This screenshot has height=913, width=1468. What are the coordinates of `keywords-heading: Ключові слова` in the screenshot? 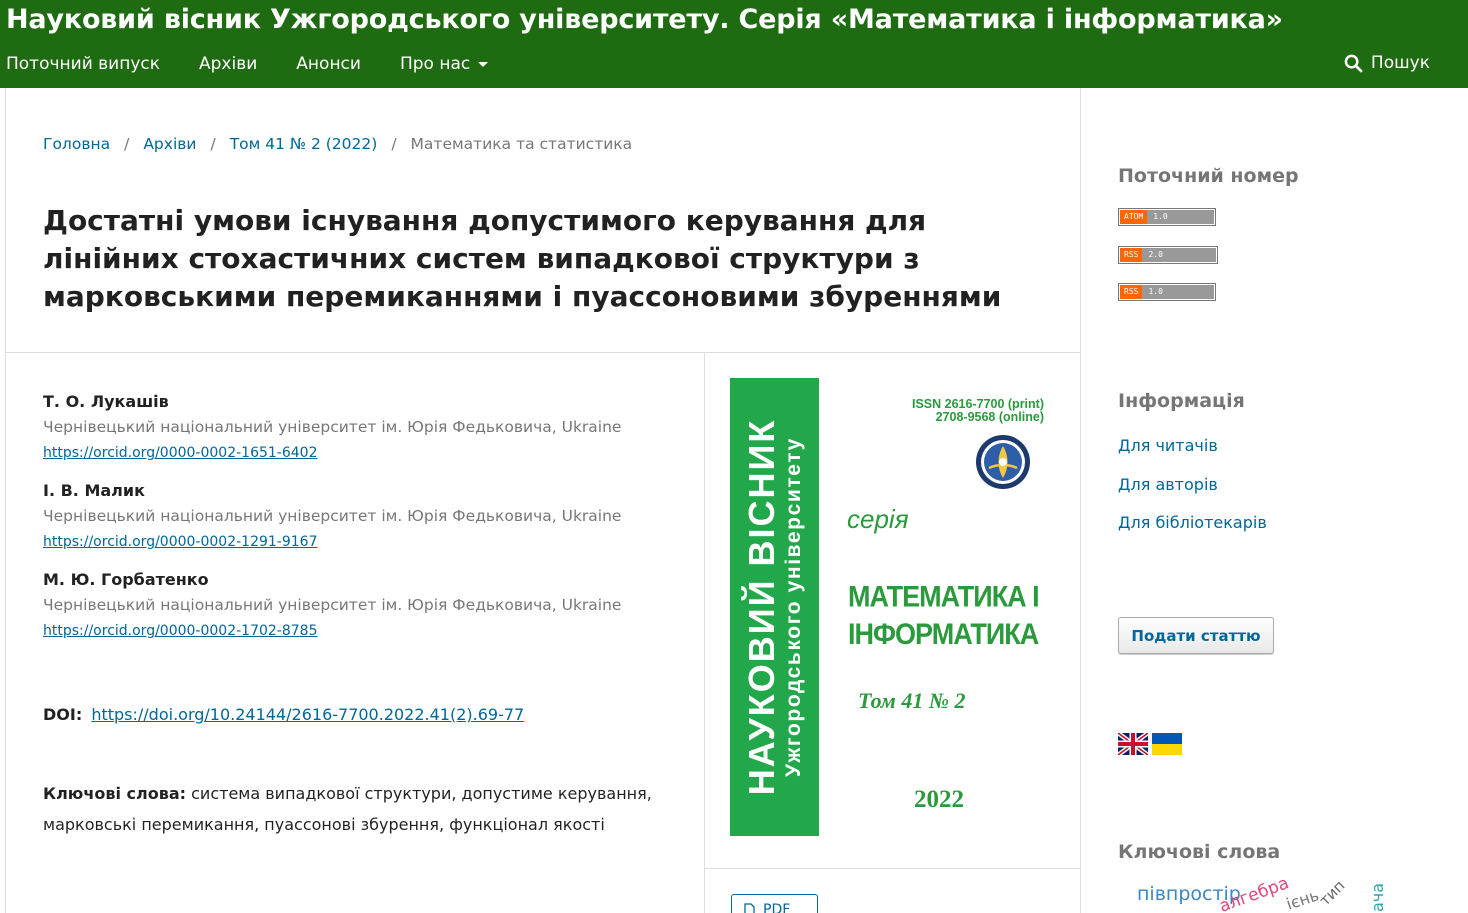 It's located at (1199, 852).